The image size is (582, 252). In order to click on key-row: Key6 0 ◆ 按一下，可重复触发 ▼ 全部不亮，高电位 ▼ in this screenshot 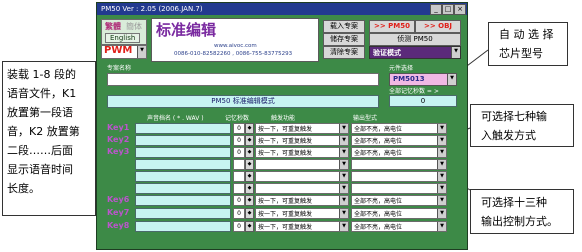, I will do `click(282, 200)`.